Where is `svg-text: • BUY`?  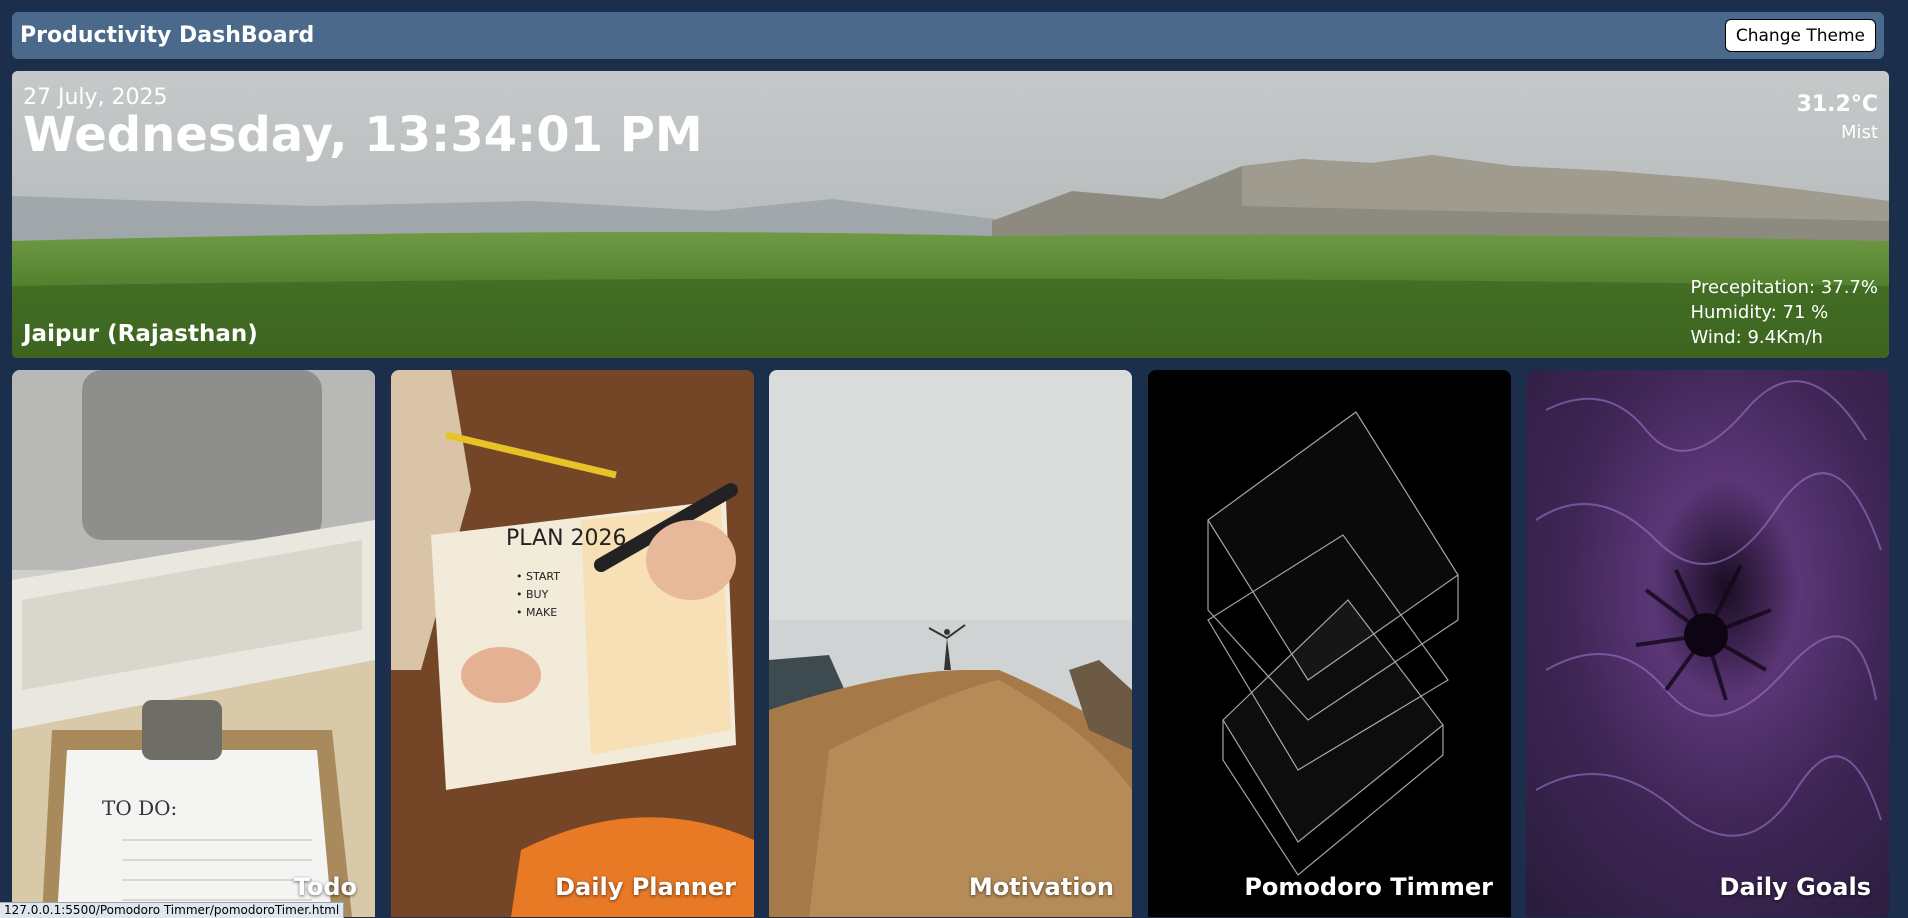 svg-text: • BUY is located at coordinates (532, 594).